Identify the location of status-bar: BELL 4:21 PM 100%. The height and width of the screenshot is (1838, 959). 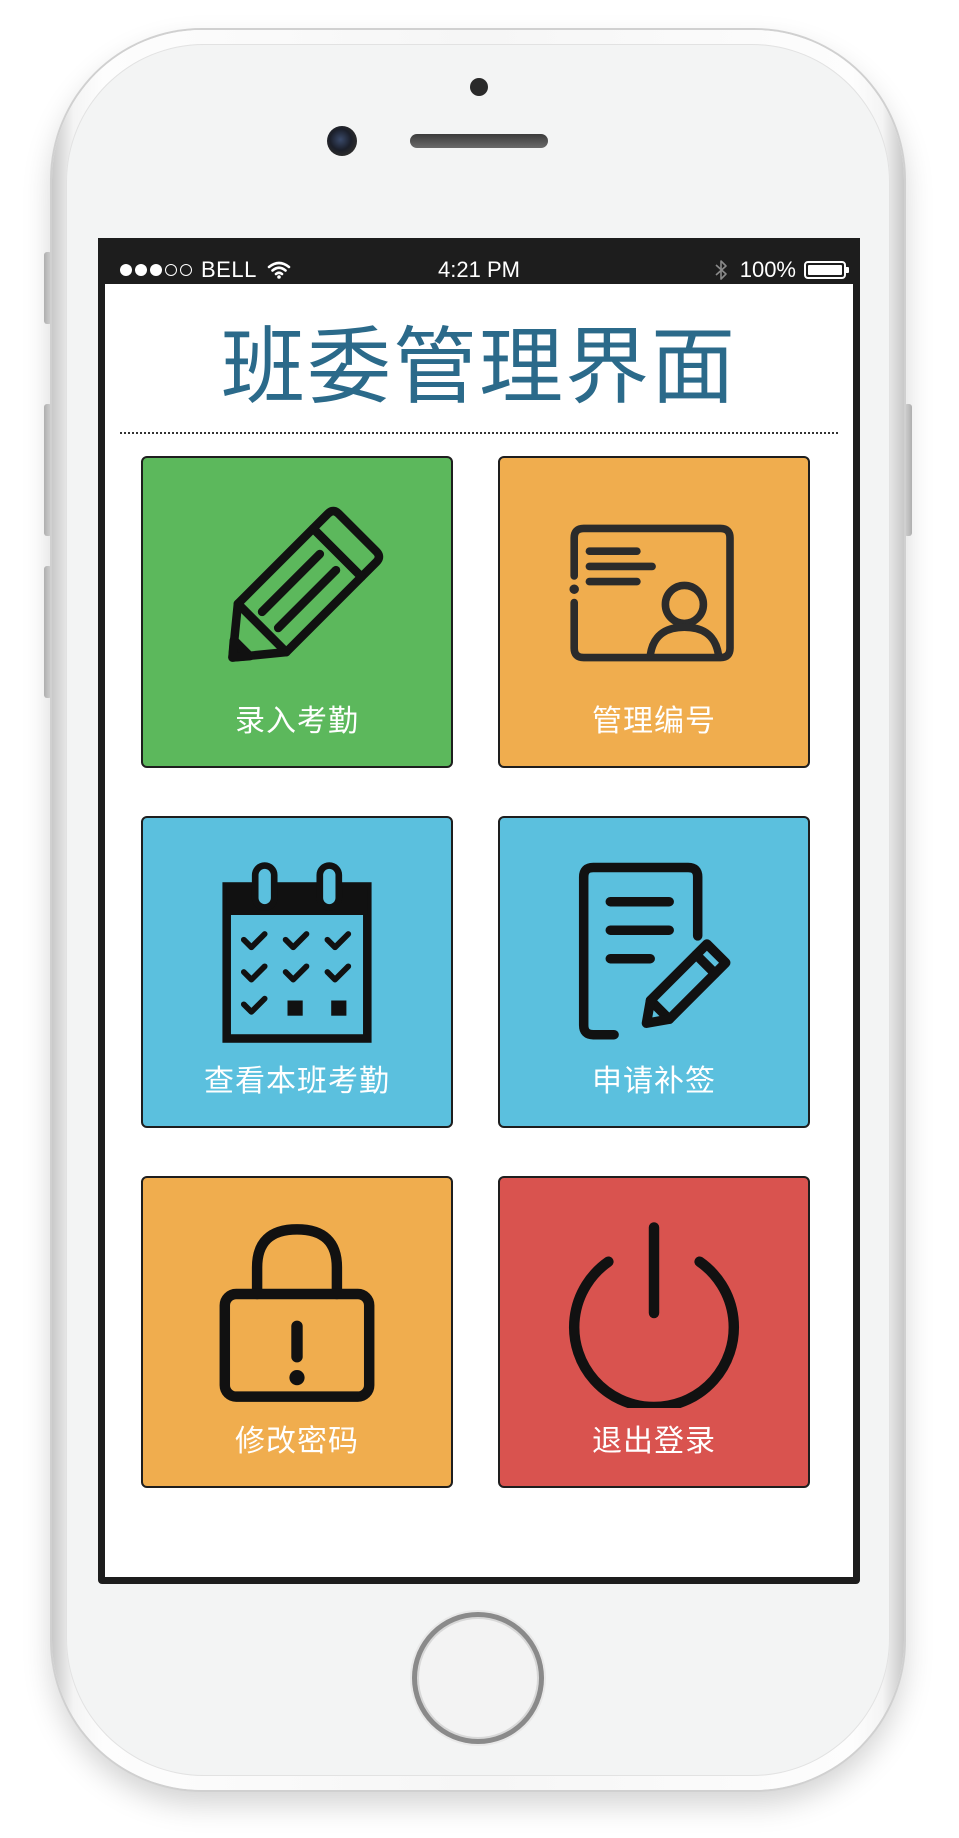
(479, 261).